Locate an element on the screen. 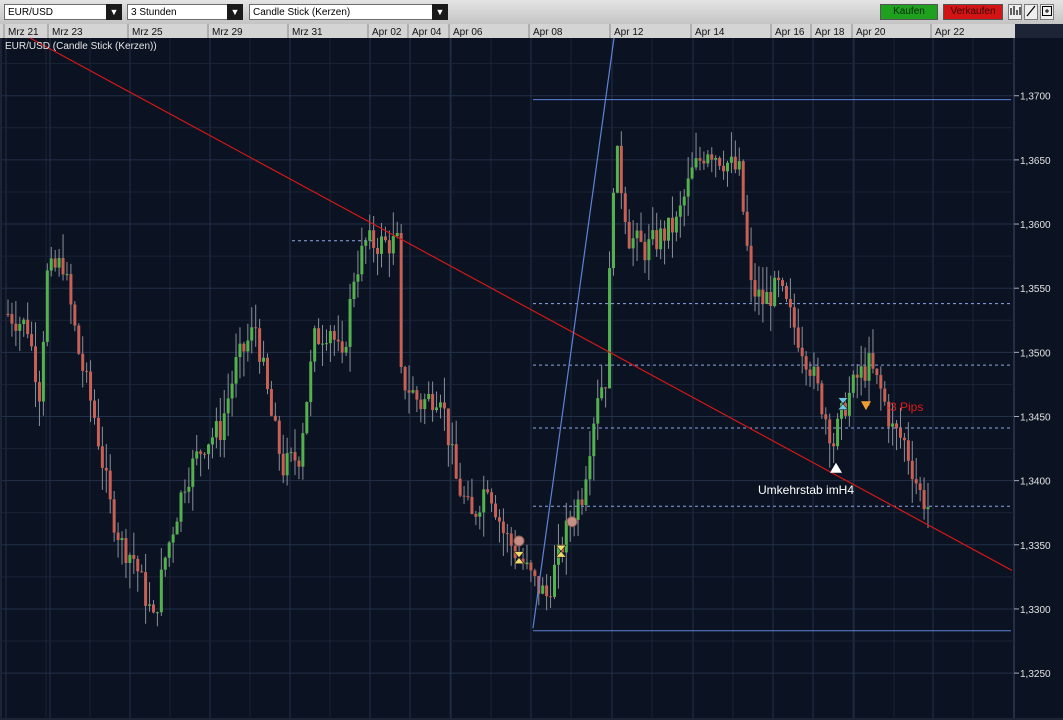 The width and height of the screenshot is (1063, 720). bar-chart-icon is located at coordinates (1015, 12).